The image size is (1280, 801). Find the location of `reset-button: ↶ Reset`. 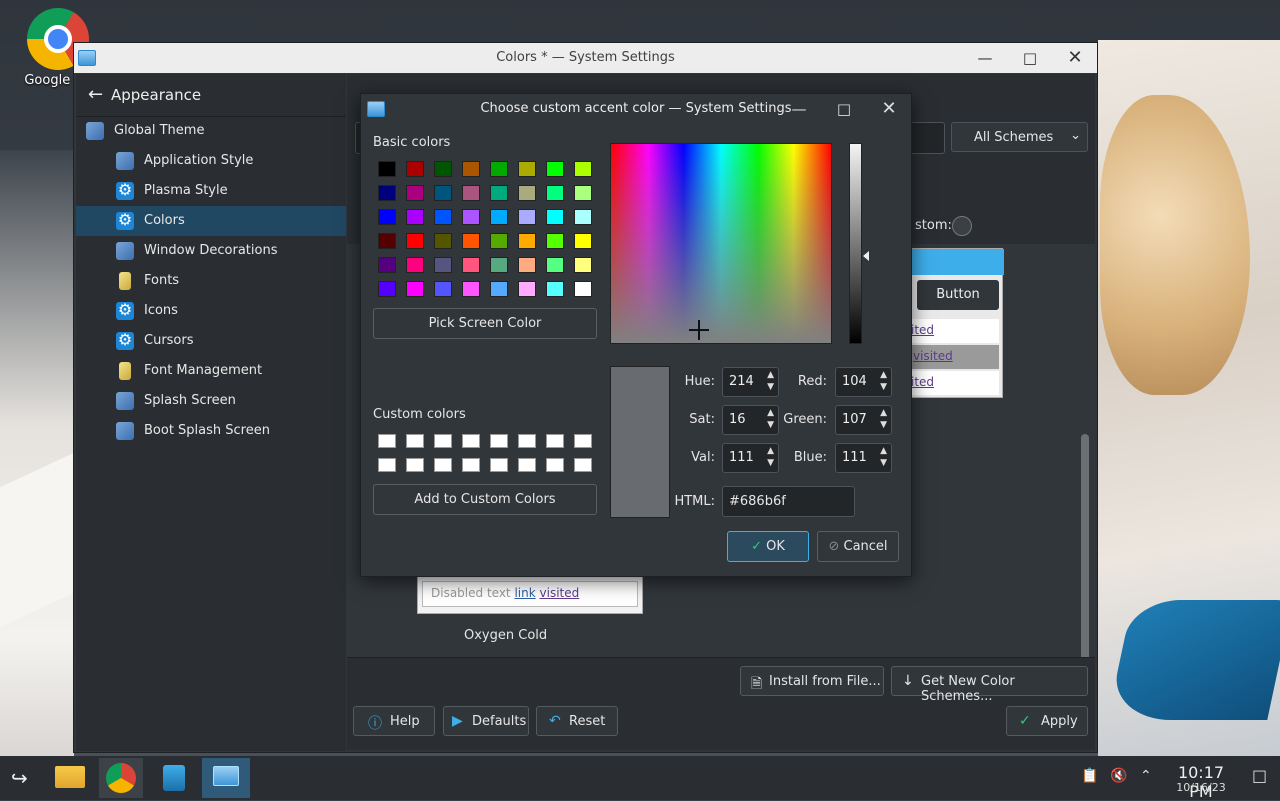

reset-button: ↶ Reset is located at coordinates (577, 721).